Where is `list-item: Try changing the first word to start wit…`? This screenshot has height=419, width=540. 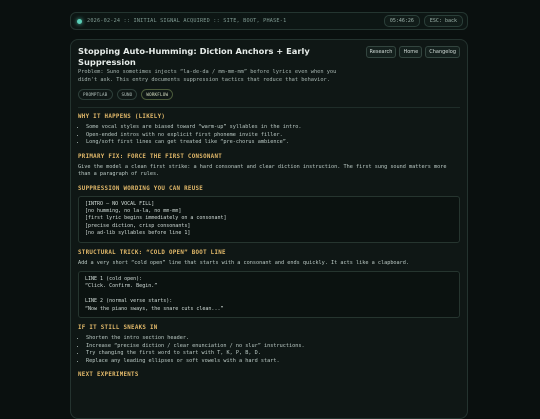
list-item: Try changing the first word to start wit… is located at coordinates (273, 354).